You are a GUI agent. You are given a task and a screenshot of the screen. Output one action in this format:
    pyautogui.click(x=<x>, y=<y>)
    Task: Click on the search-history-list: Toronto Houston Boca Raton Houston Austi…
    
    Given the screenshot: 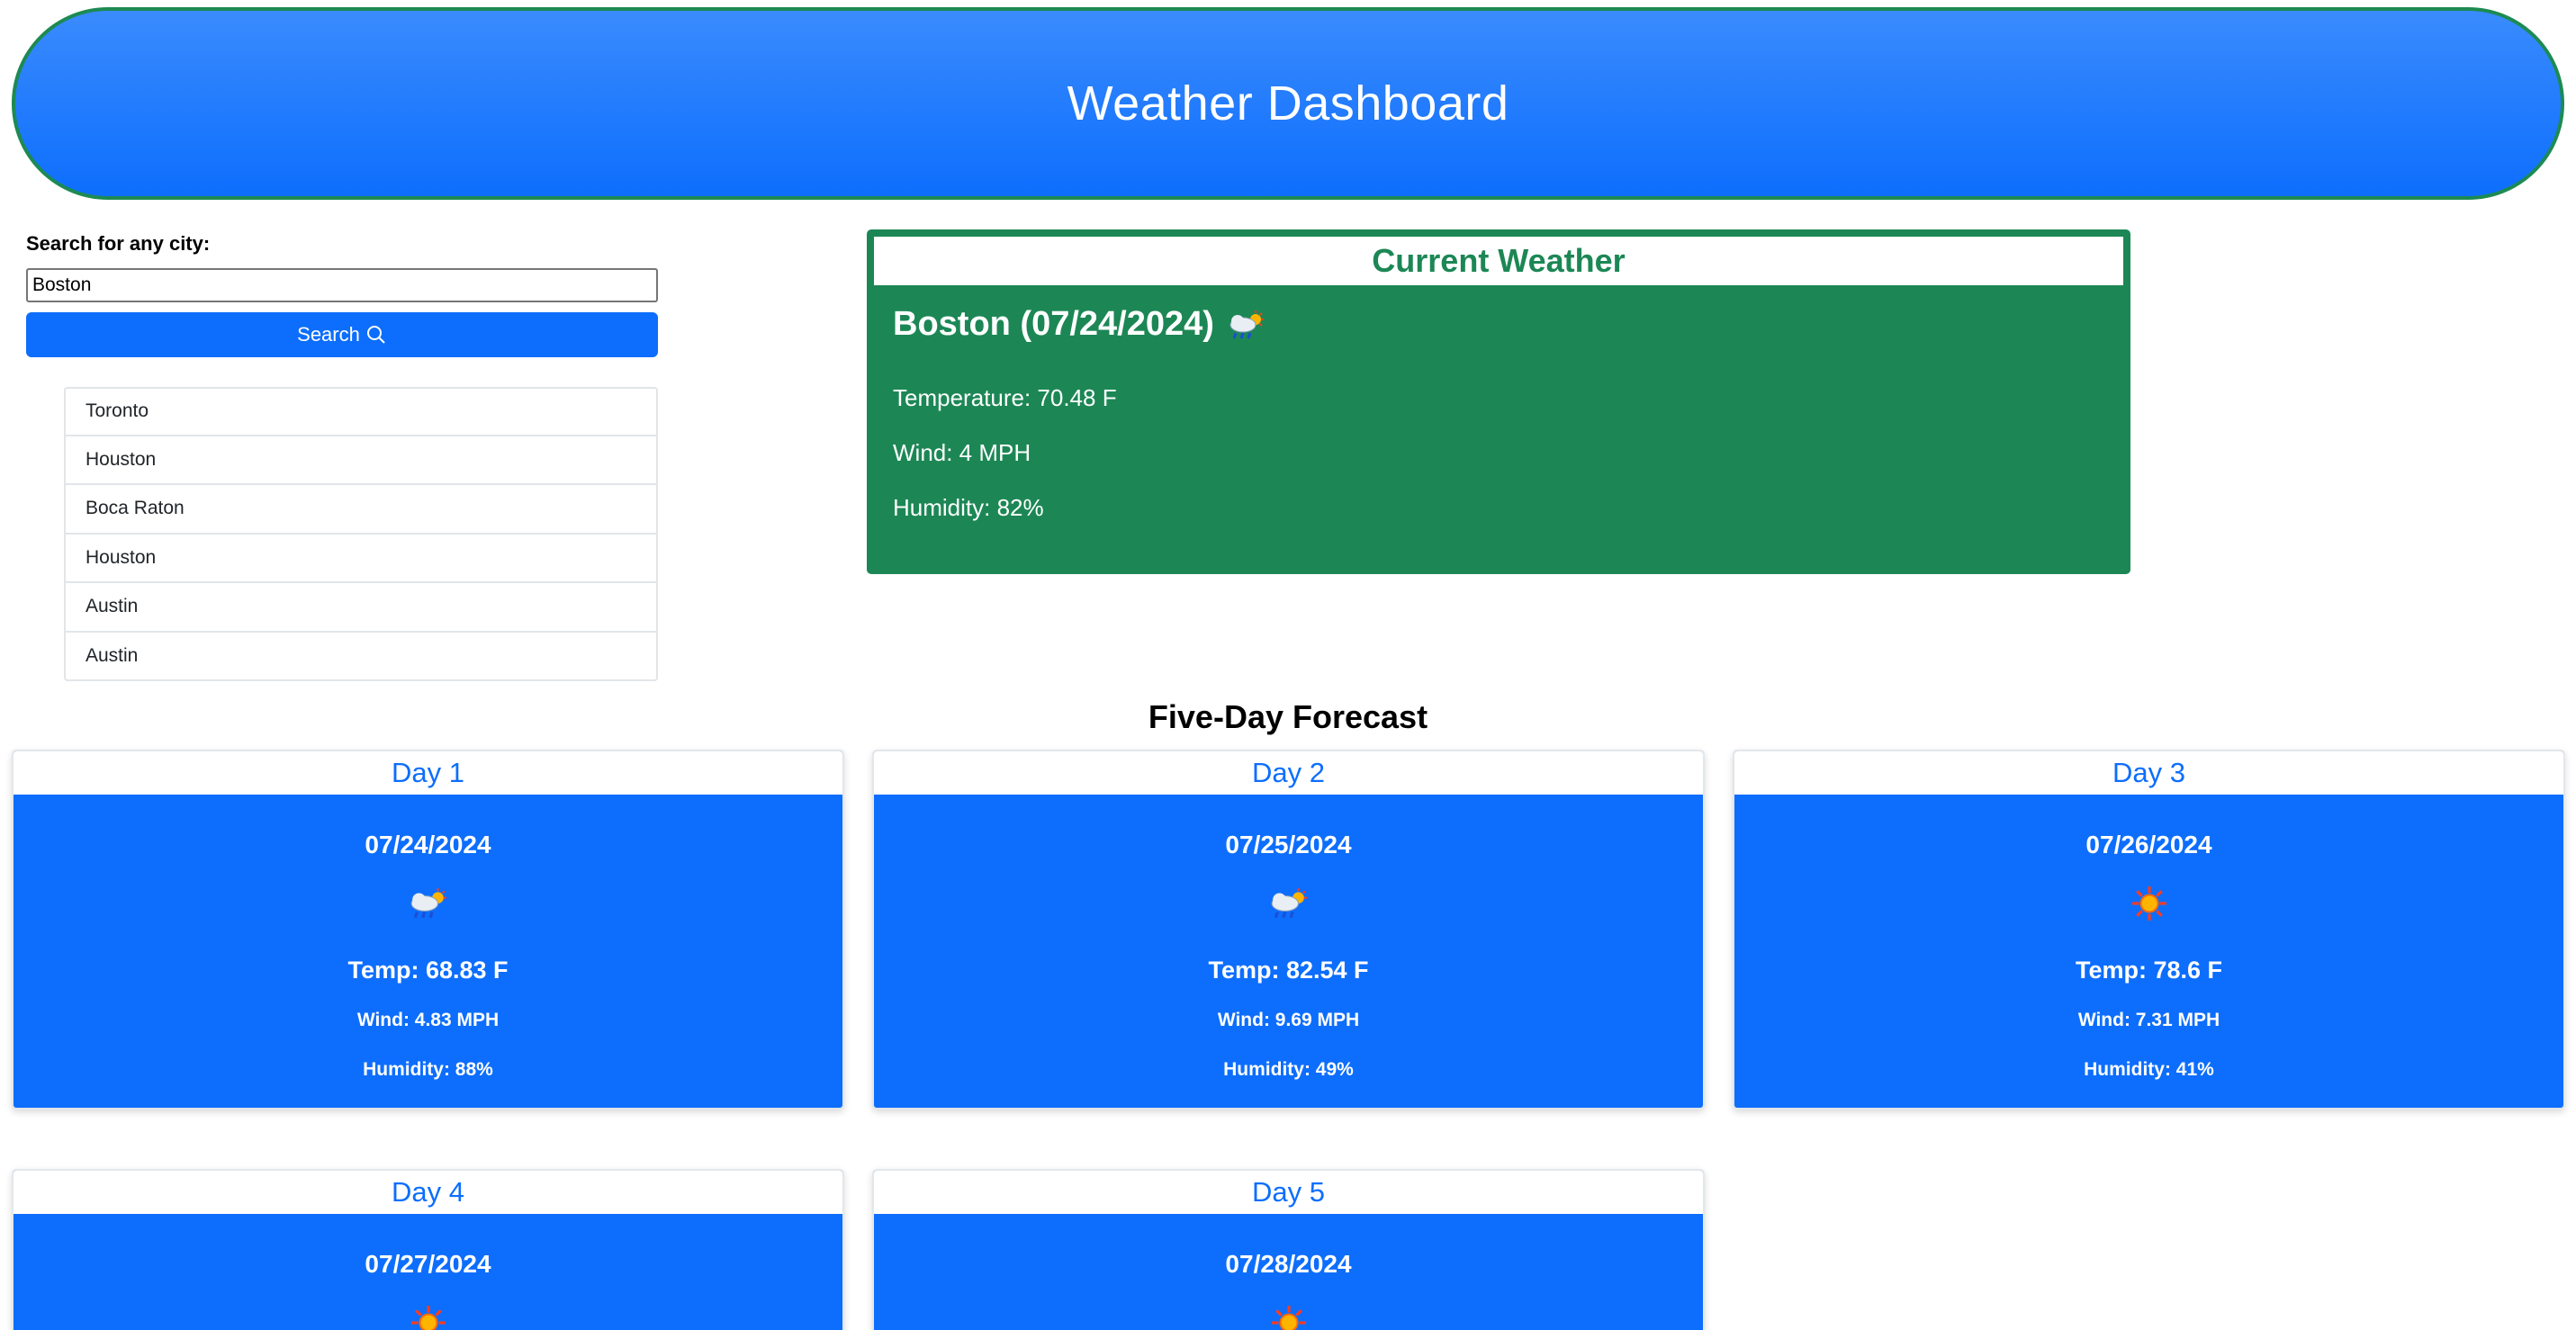 What is the action you would take?
    pyautogui.click(x=361, y=534)
    